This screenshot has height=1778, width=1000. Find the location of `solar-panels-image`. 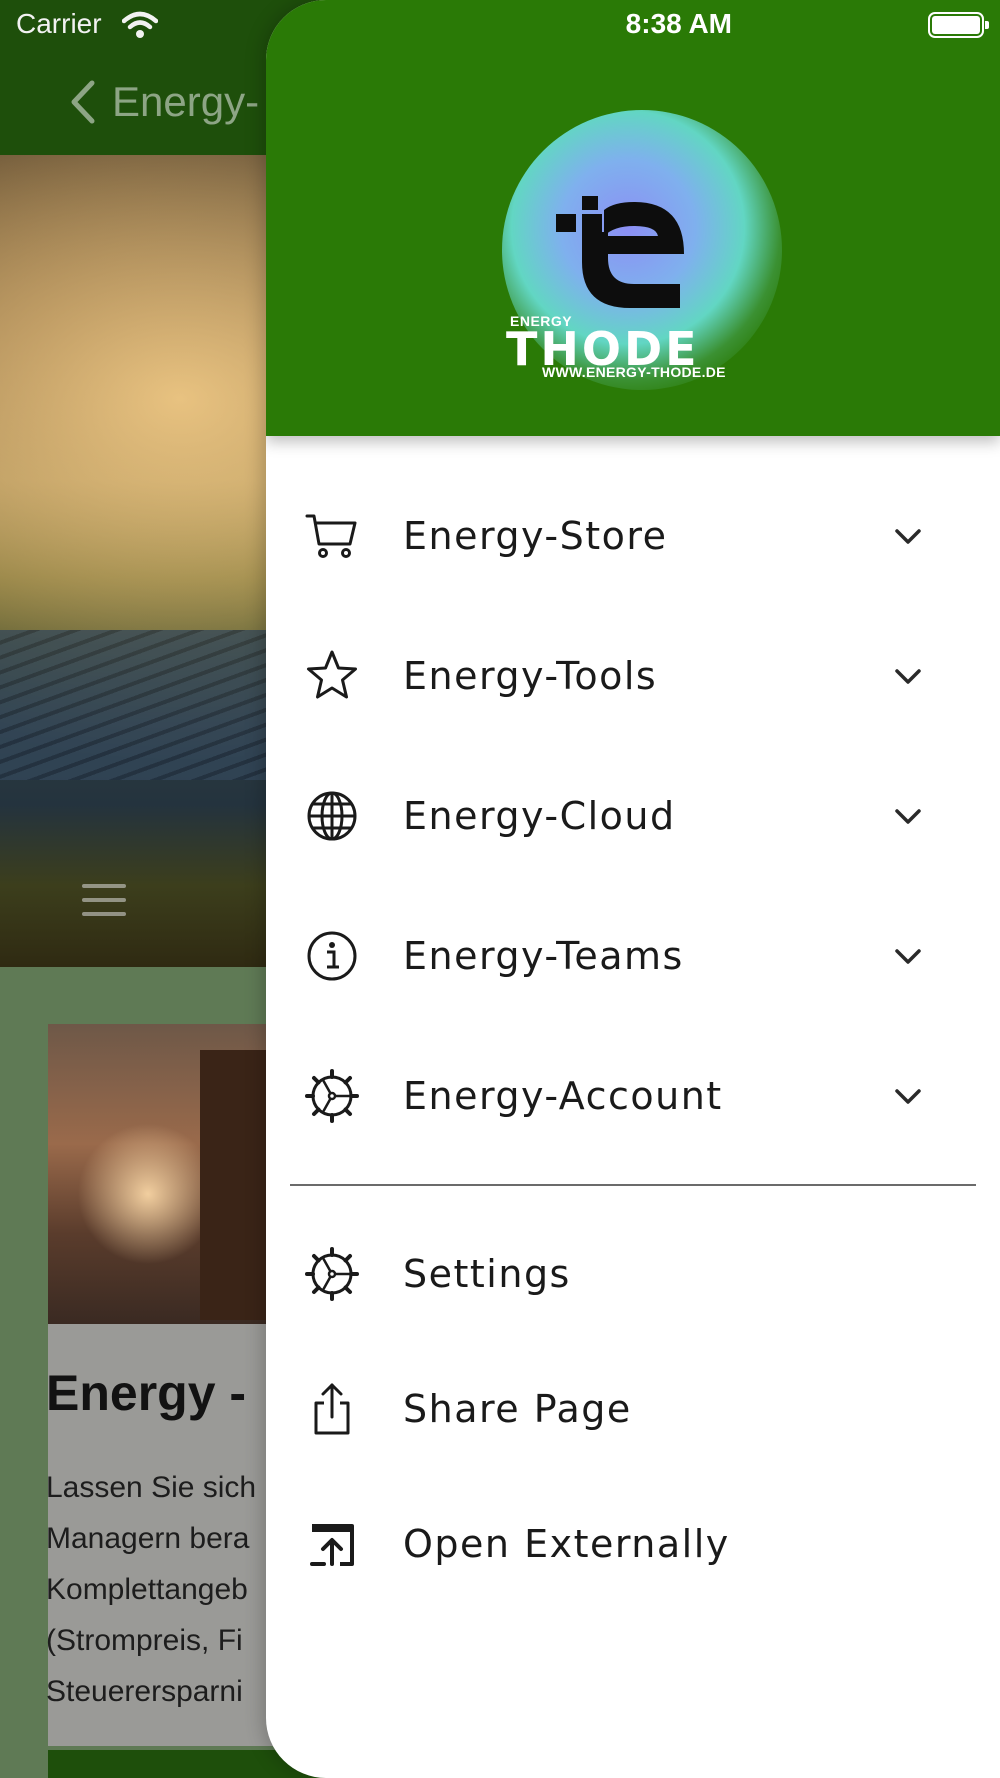

solar-panels-image is located at coordinates (135, 705).